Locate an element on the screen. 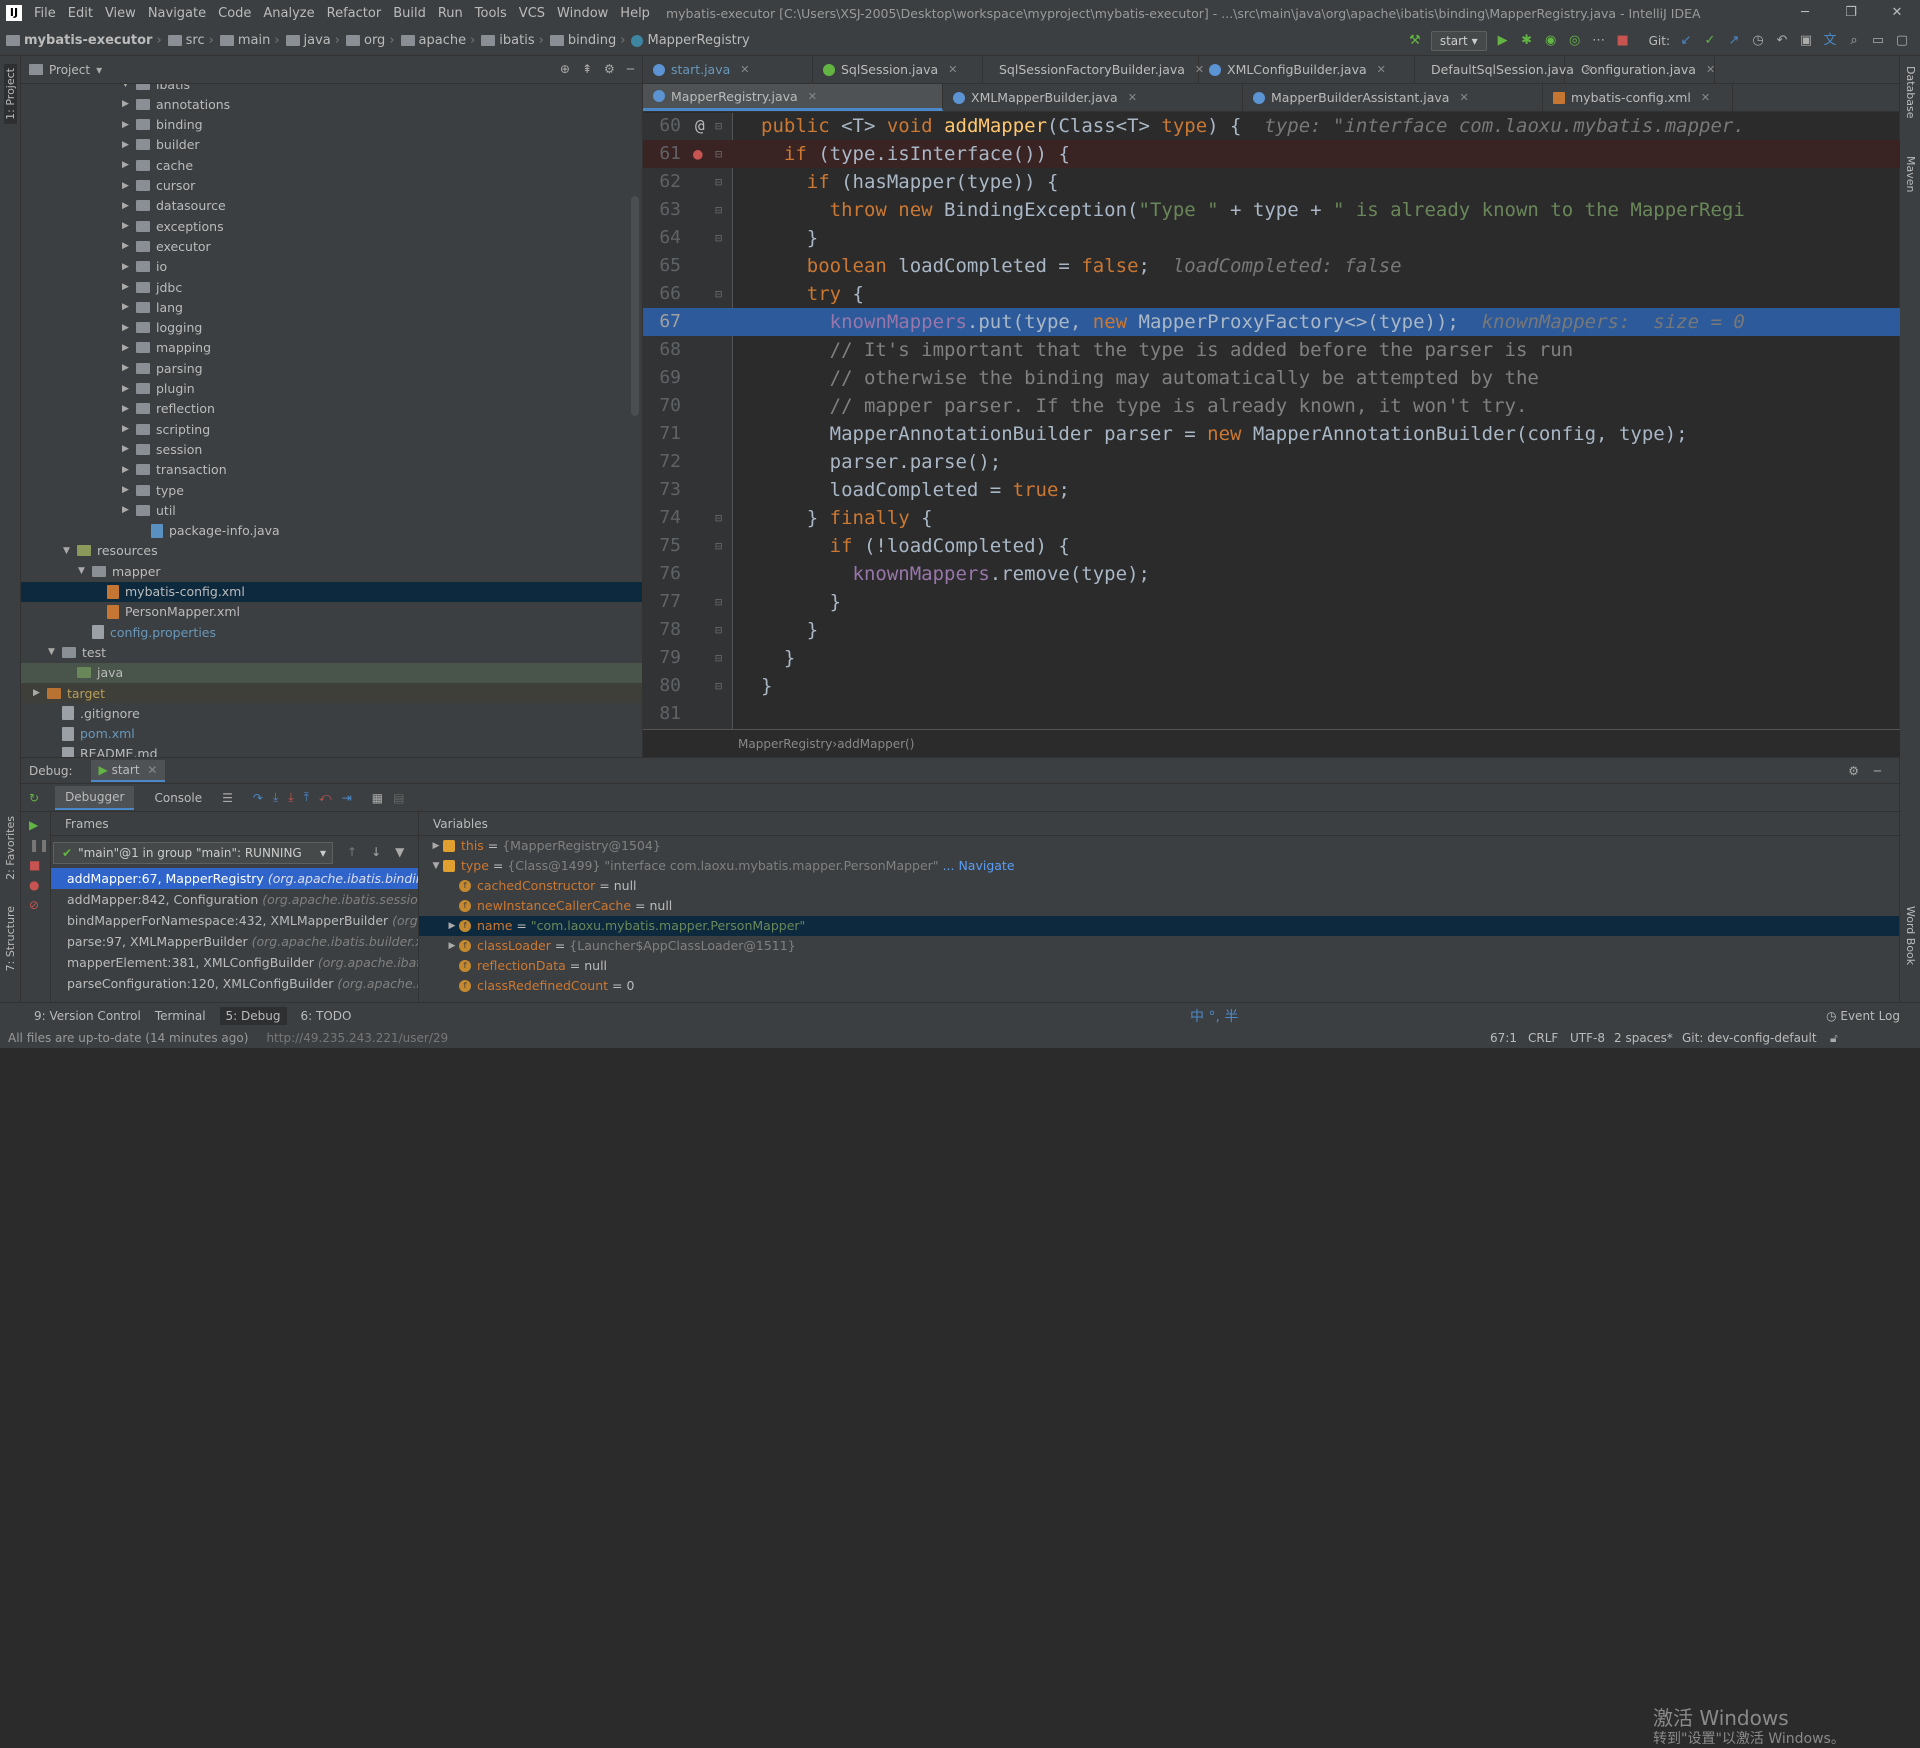 The width and height of the screenshot is (1920, 1748). project-view-dropdown-icon: ▾ is located at coordinates (99, 70).